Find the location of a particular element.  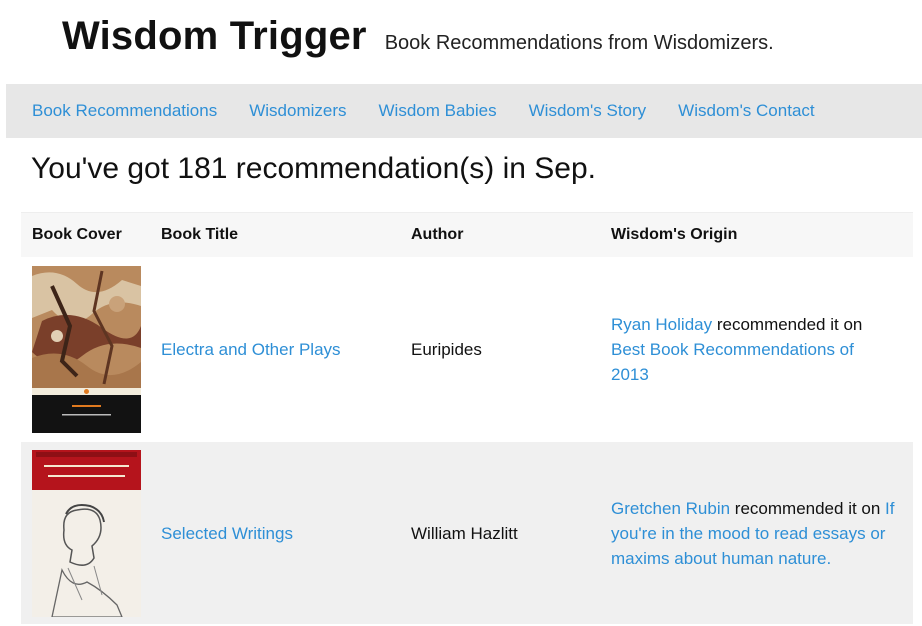

site-subtitle: Book Recommendations from Wisdomizers. is located at coordinates (579, 43).